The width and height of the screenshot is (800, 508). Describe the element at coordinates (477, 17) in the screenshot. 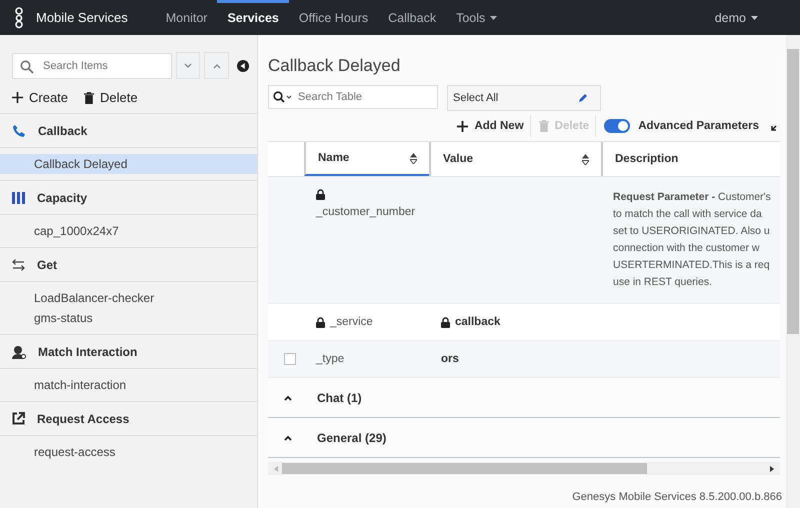

I see `nav-tab: Tools` at that location.